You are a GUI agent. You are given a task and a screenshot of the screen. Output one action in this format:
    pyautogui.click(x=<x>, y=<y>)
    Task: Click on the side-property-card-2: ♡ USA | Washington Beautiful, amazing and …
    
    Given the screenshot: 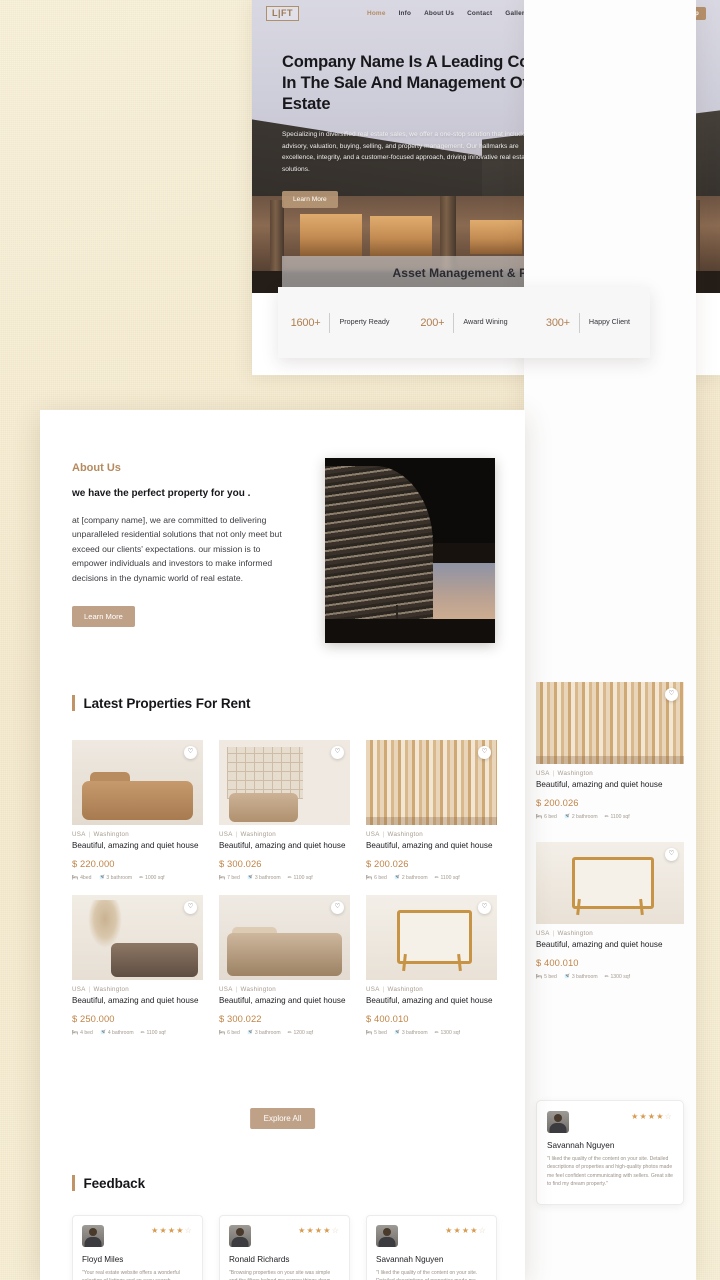 What is the action you would take?
    pyautogui.click(x=610, y=911)
    